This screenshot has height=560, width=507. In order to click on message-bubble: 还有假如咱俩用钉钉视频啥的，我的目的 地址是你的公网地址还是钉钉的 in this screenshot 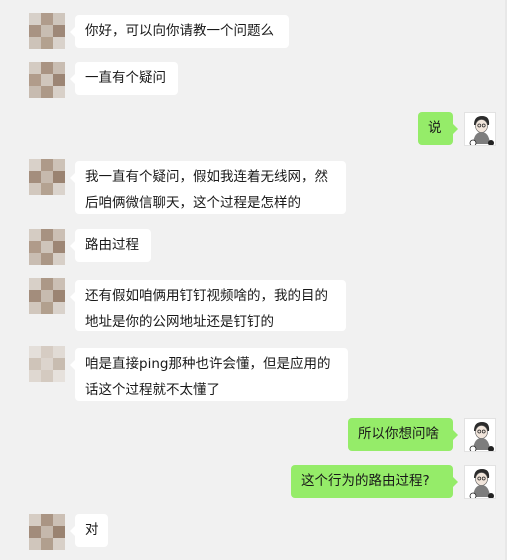, I will do `click(208, 305)`.